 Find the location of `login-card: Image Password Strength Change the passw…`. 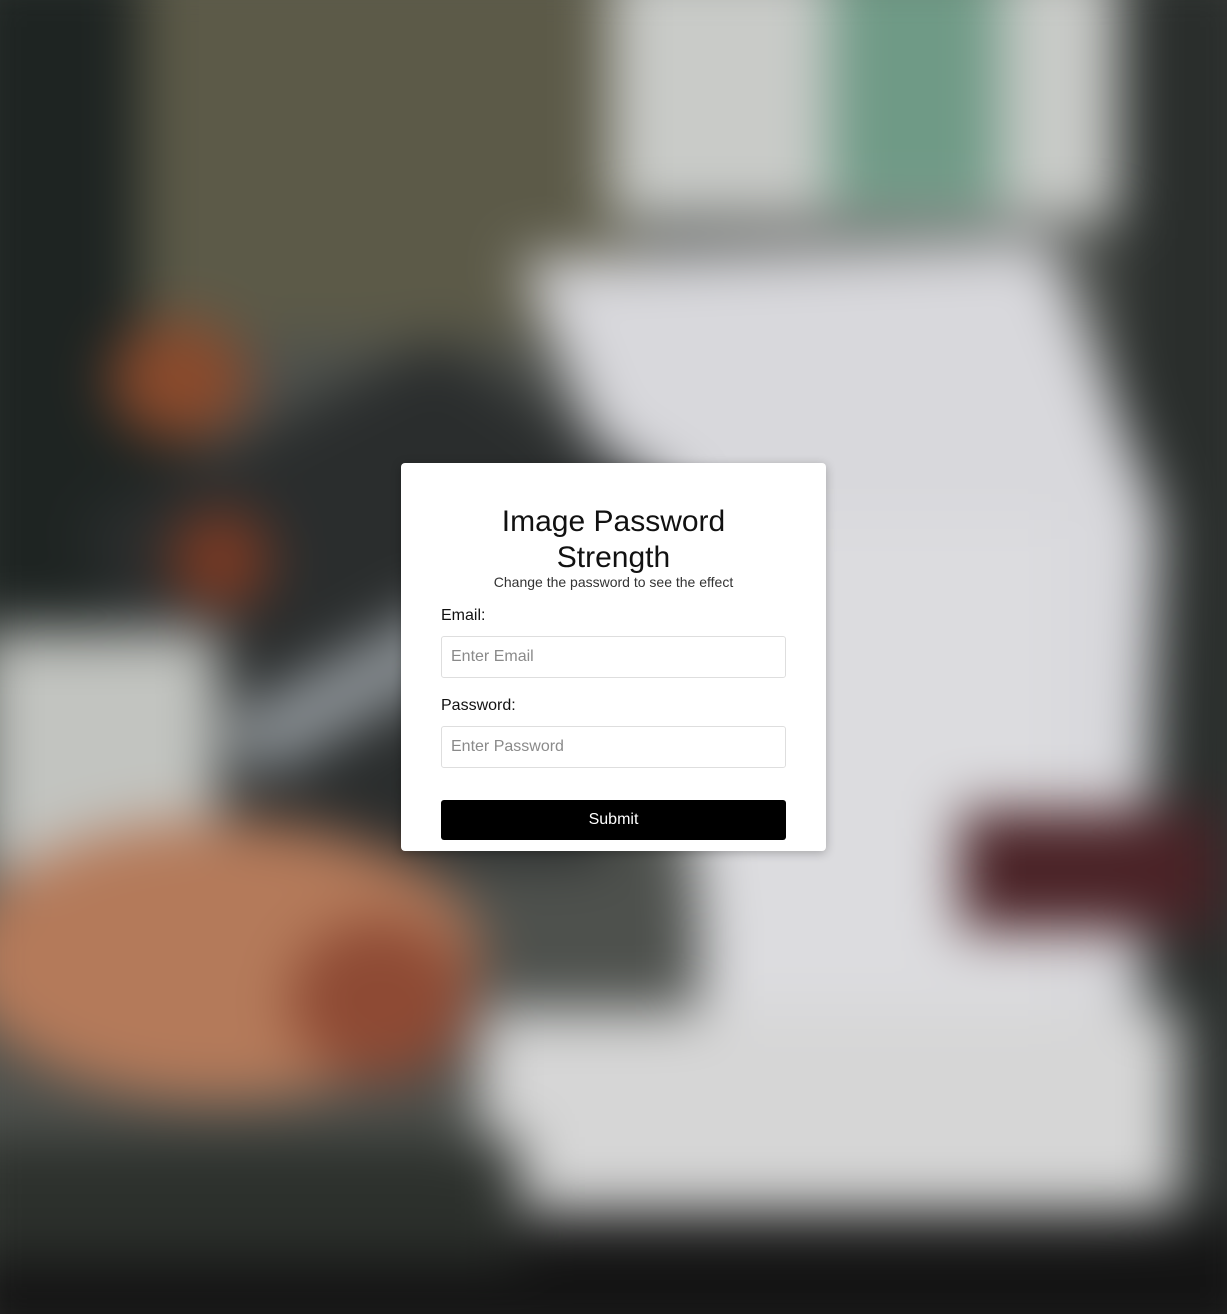

login-card: Image Password Strength Change the passw… is located at coordinates (613, 657).